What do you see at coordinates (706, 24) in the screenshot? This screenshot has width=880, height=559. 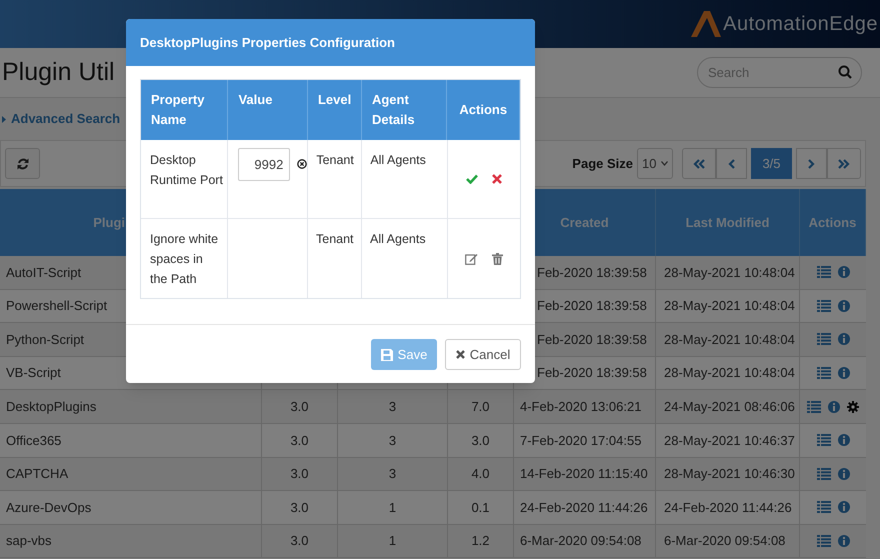 I see `logo-icon` at bounding box center [706, 24].